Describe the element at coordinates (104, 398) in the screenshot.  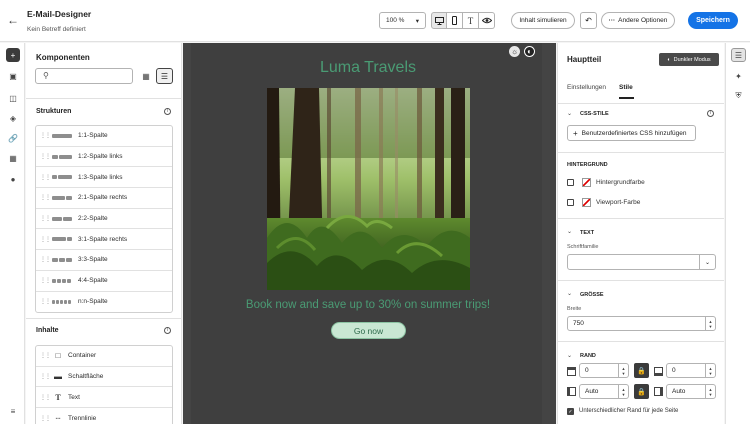
I see `list-item: ⋮⋮ T Text` at that location.